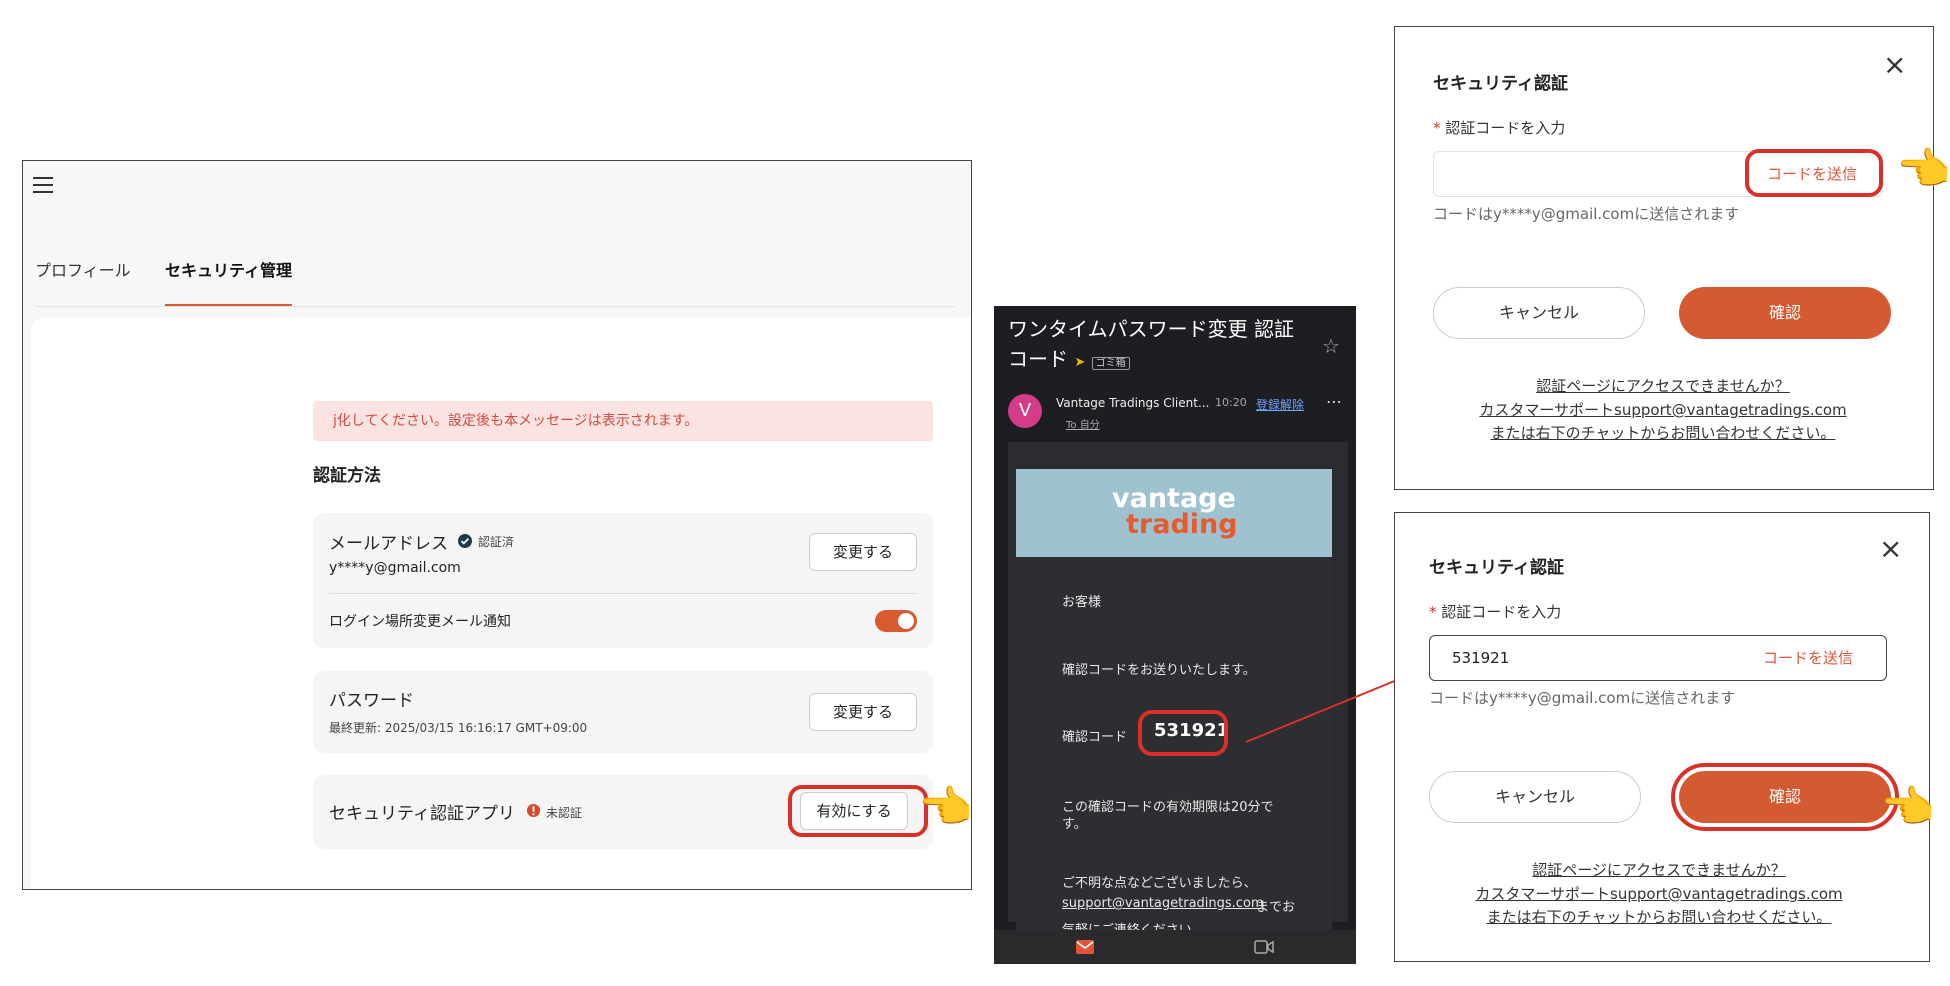 The height and width of the screenshot is (986, 1950). Describe the element at coordinates (1331, 346) in the screenshot. I see `star-icon: ☆` at that location.